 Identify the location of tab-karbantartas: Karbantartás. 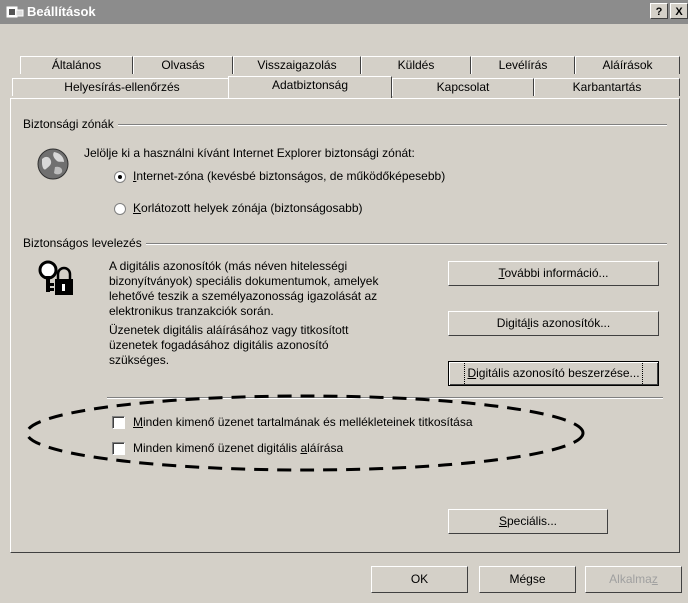
(607, 87).